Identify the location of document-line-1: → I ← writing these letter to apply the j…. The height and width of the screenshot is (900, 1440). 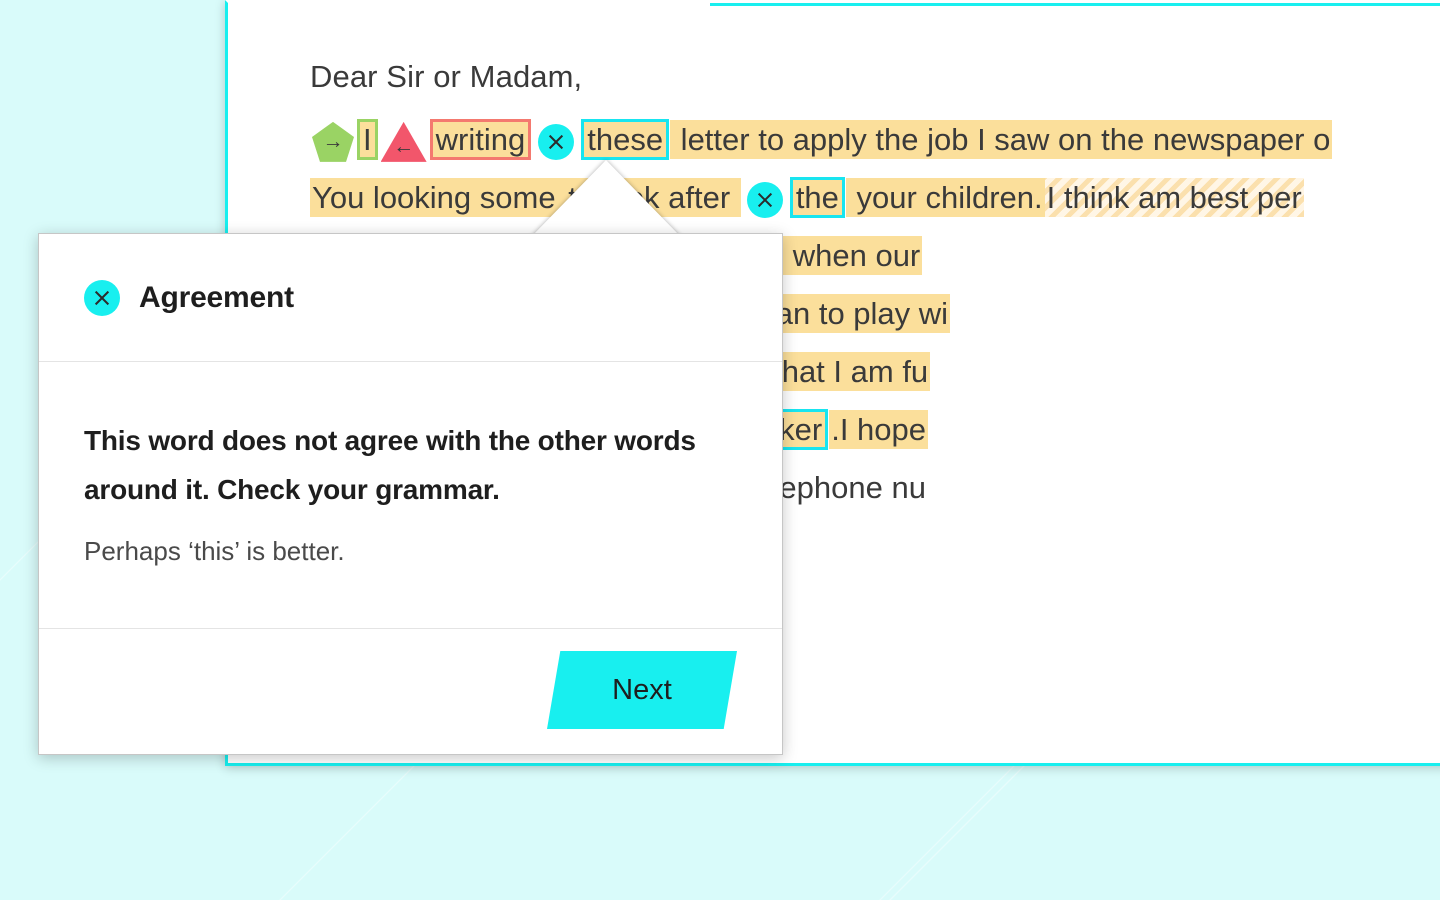
(875, 140).